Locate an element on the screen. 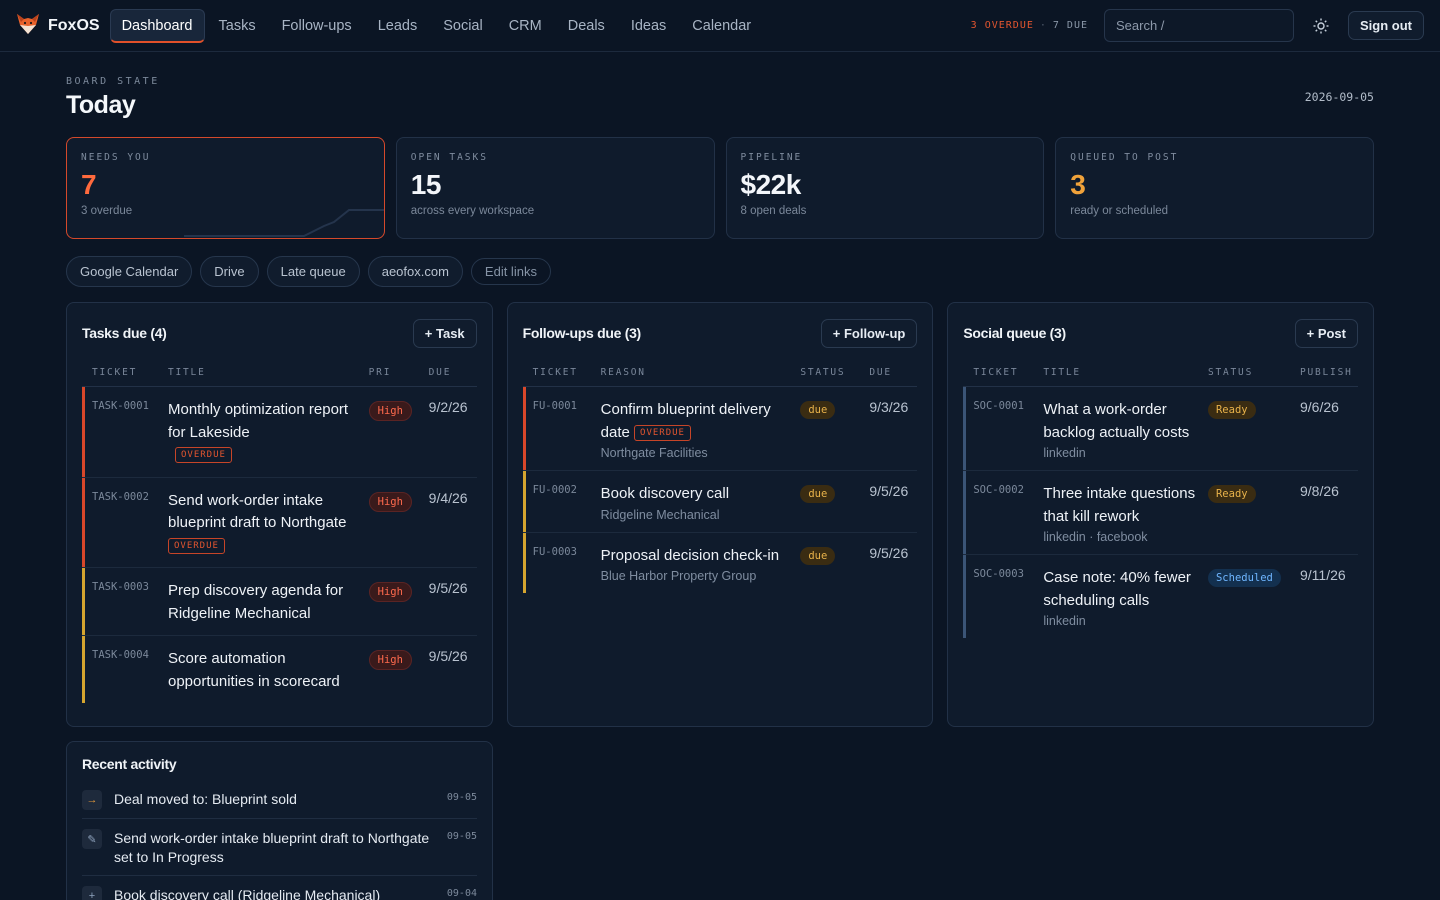  add-follow-up-button: + Follow-up is located at coordinates (869, 333).